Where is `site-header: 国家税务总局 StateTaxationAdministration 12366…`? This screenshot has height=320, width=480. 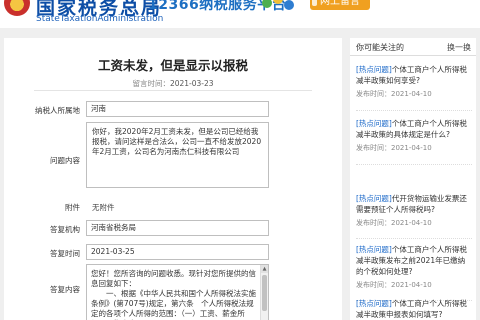
site-header: 国家税务总局 StateTaxationAdministration 12366… is located at coordinates (240, 14).